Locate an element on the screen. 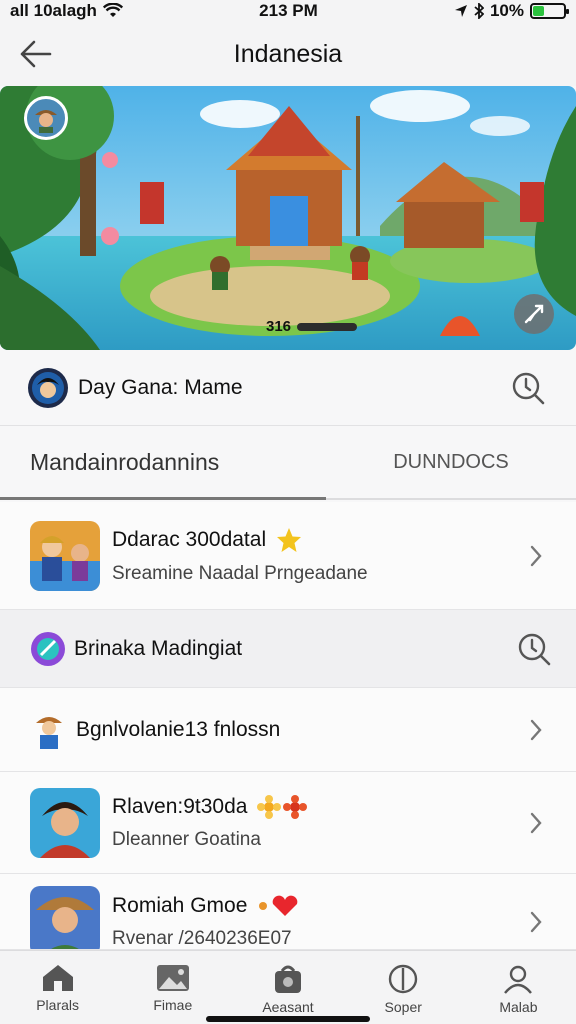 The width and height of the screenshot is (576, 1024). battery-icon is located at coordinates (549, 11).